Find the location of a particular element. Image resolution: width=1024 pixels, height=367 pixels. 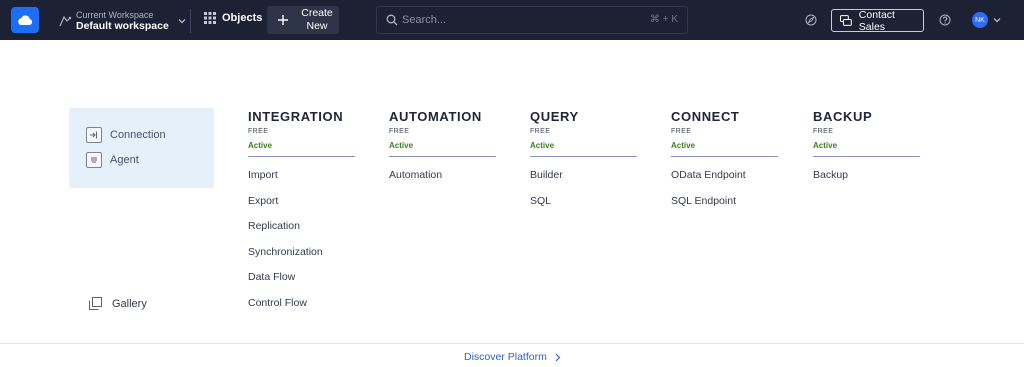

grid-icon is located at coordinates (210, 18).